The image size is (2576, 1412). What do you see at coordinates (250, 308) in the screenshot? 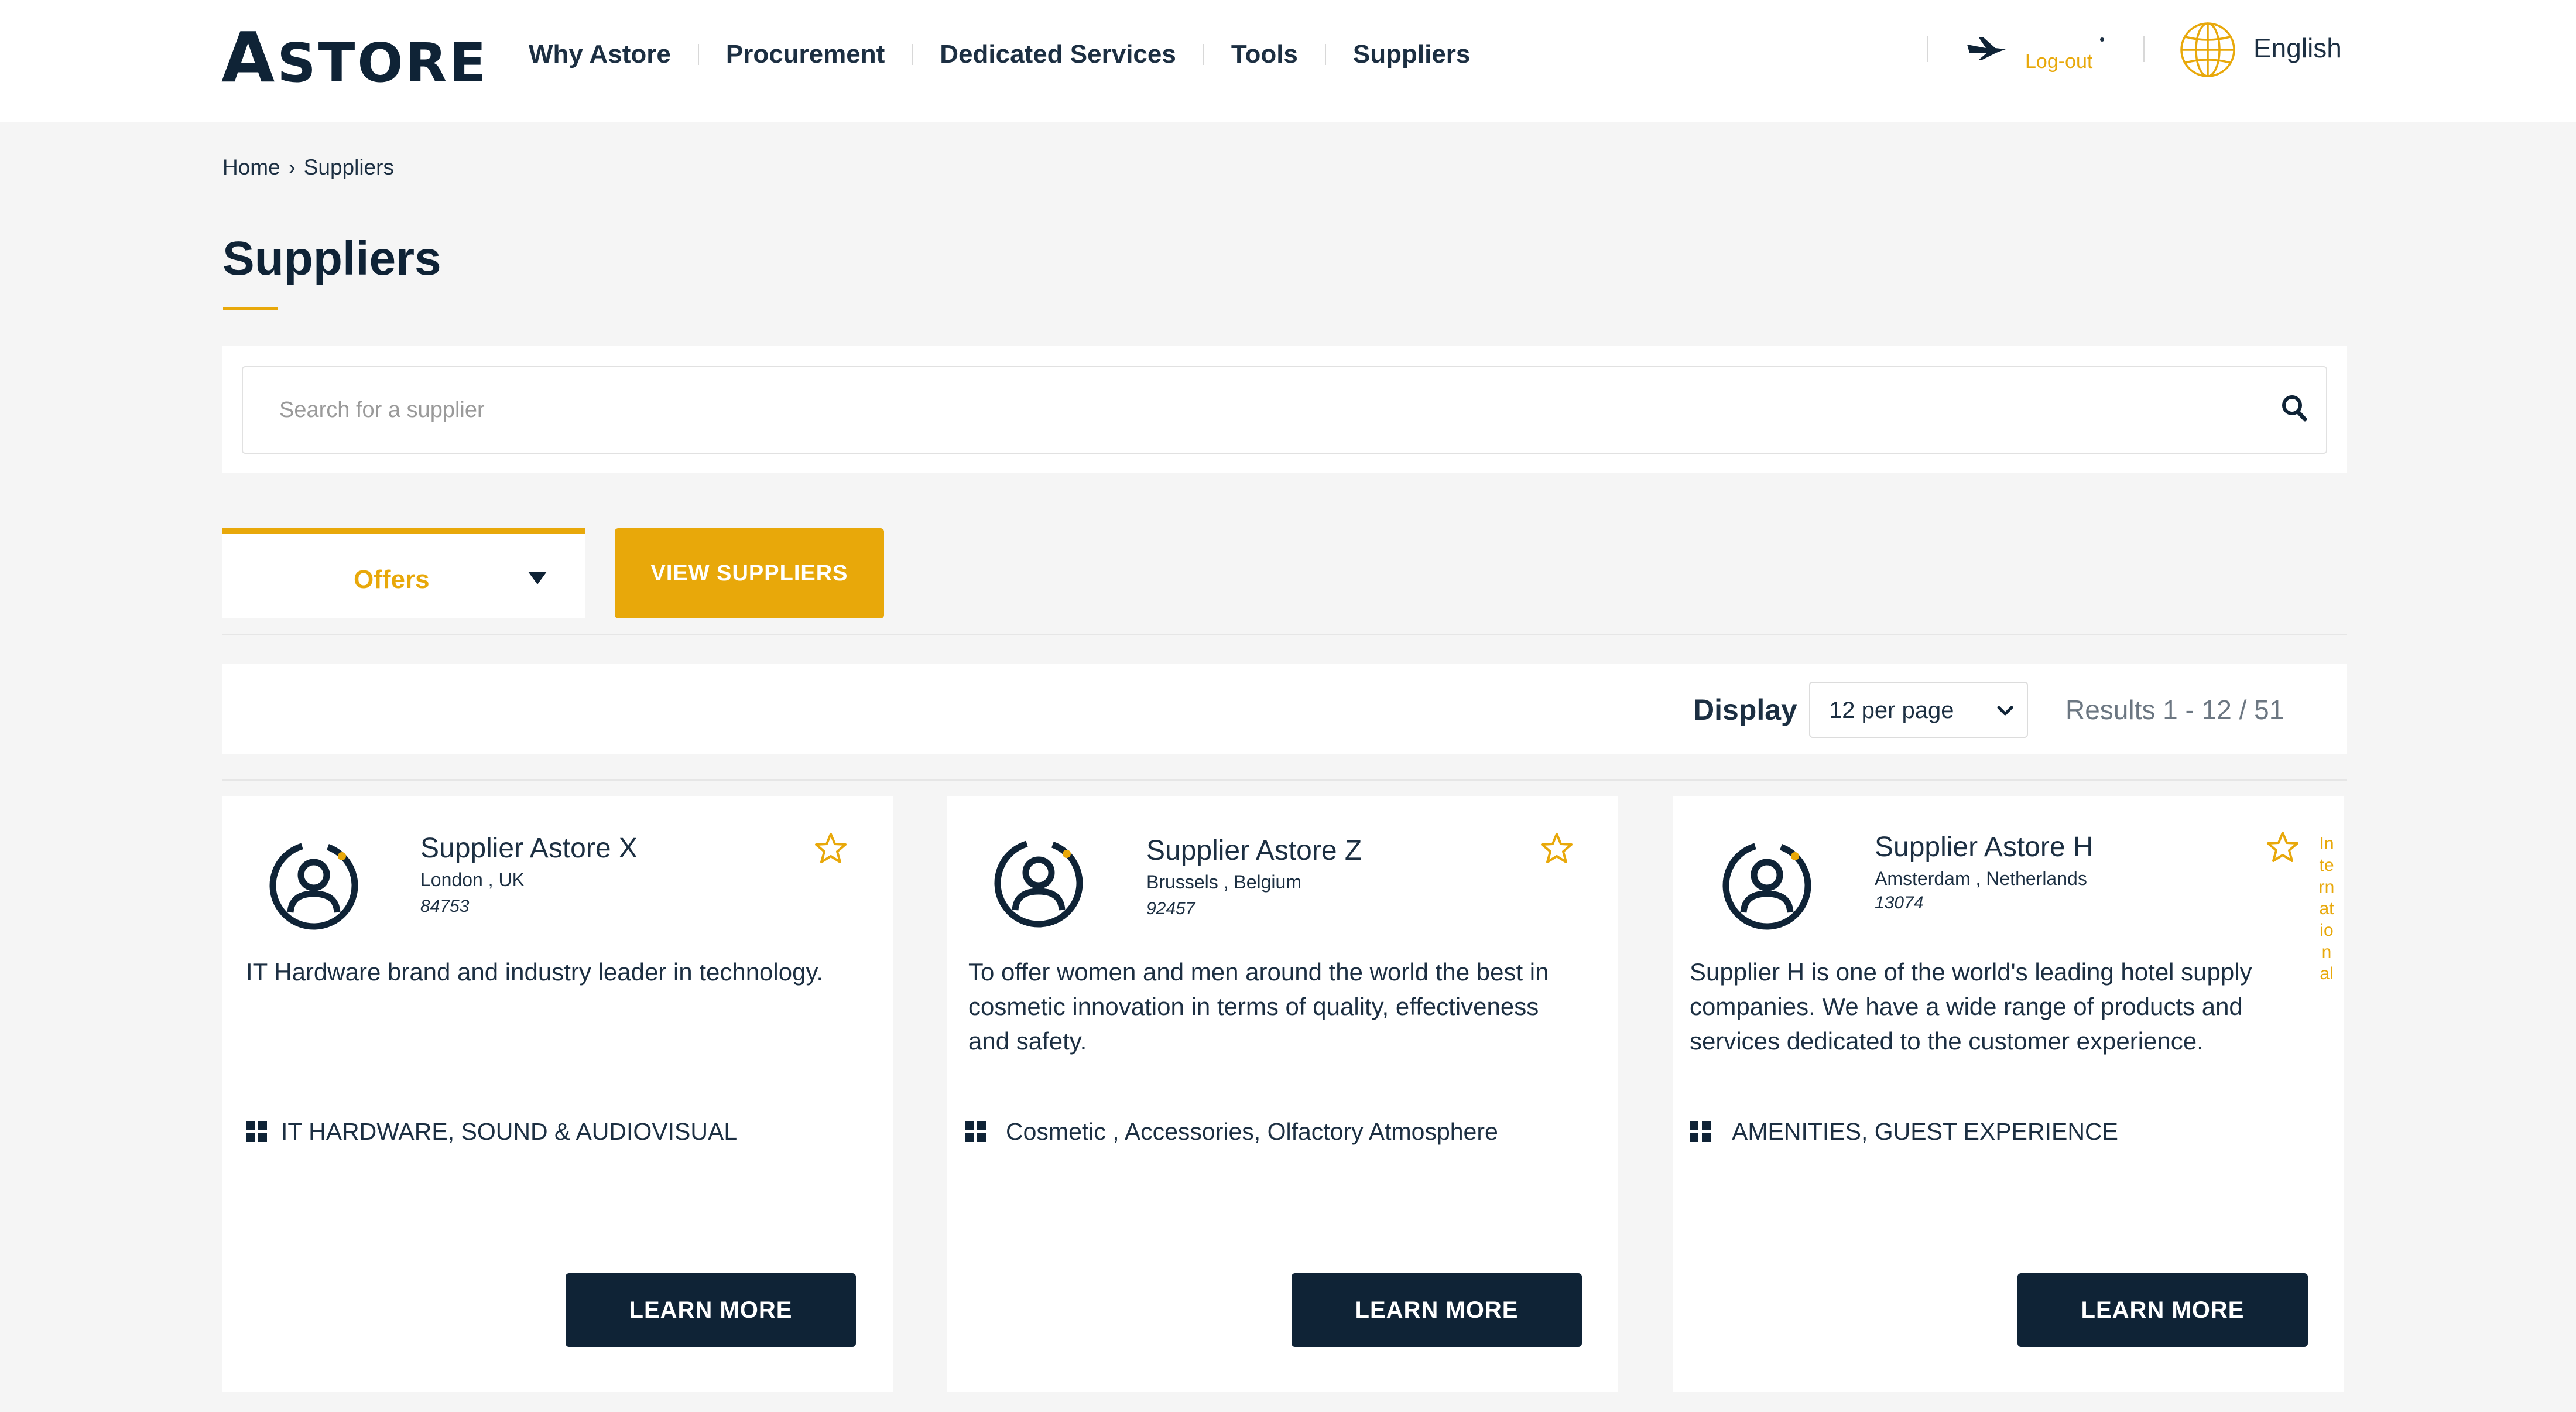
I see `title-underline` at bounding box center [250, 308].